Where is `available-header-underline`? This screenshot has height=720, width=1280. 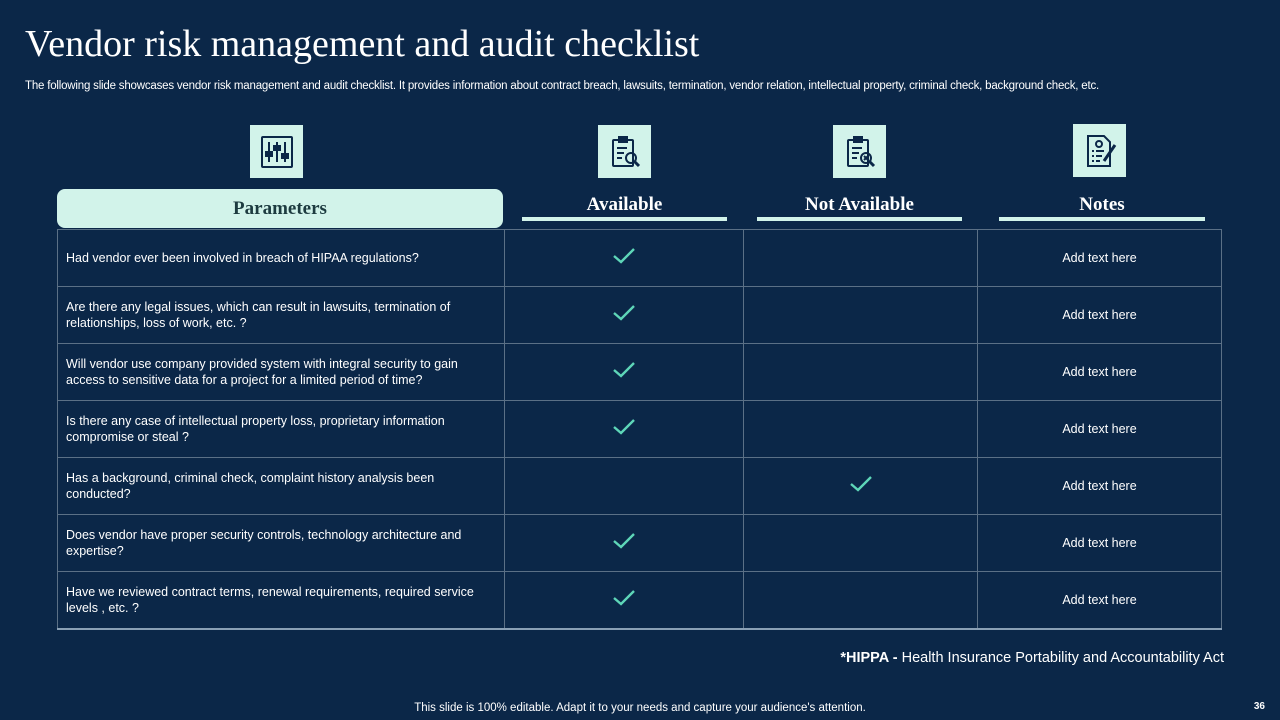
available-header-underline is located at coordinates (624, 219).